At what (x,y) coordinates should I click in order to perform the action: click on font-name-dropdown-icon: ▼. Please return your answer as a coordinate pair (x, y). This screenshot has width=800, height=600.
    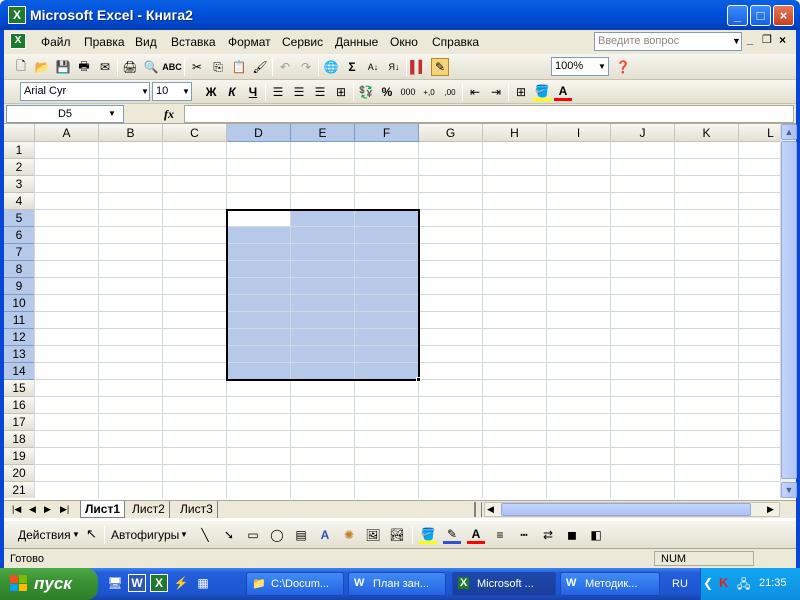
    Looking at the image, I should click on (145, 91).